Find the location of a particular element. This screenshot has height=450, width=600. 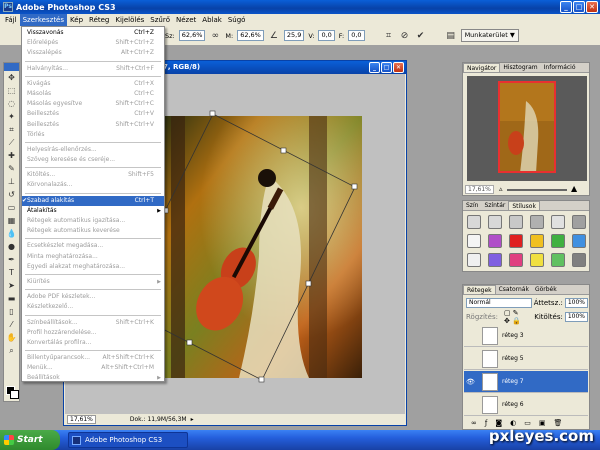

edit-menu-item: Másolás Ctrl+C is located at coordinates (93, 94).